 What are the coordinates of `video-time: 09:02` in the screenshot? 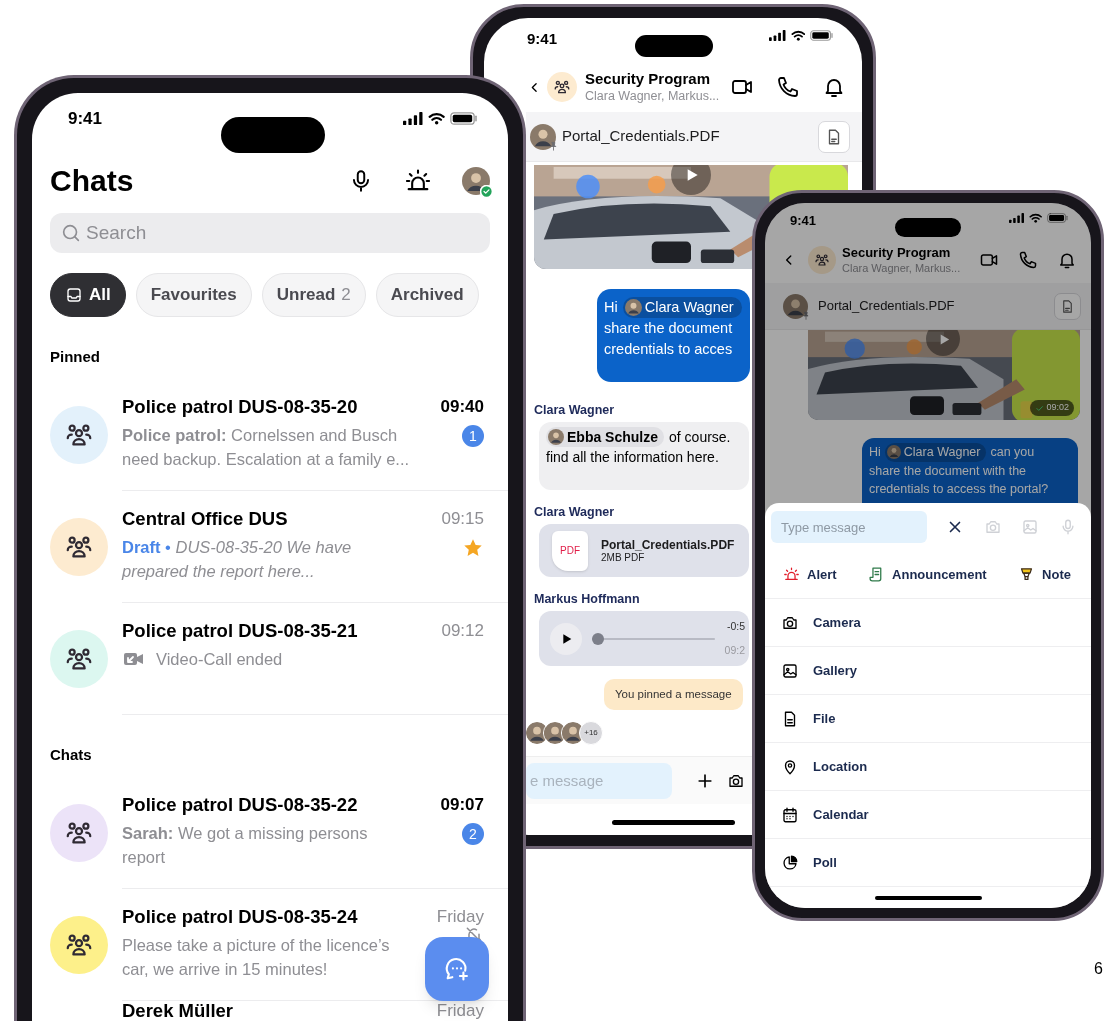 It's located at (1057, 408).